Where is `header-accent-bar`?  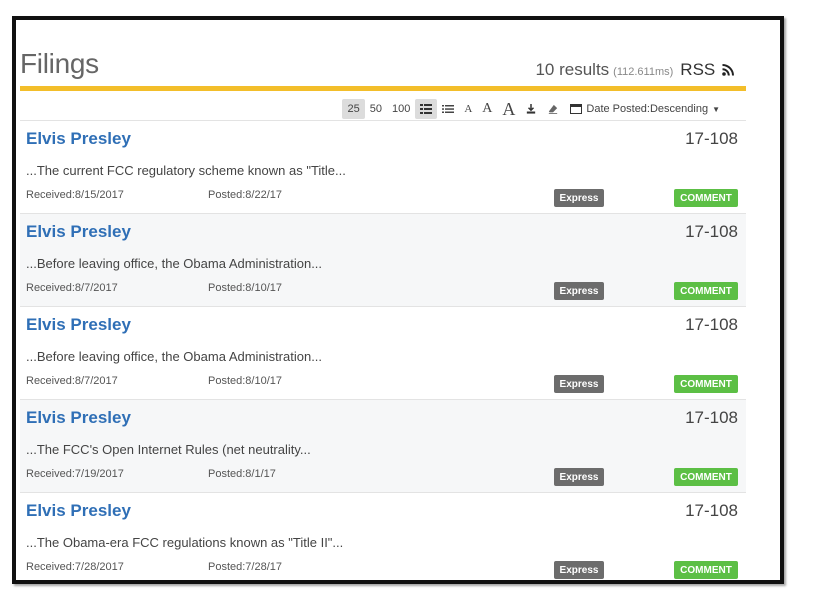
header-accent-bar is located at coordinates (383, 88).